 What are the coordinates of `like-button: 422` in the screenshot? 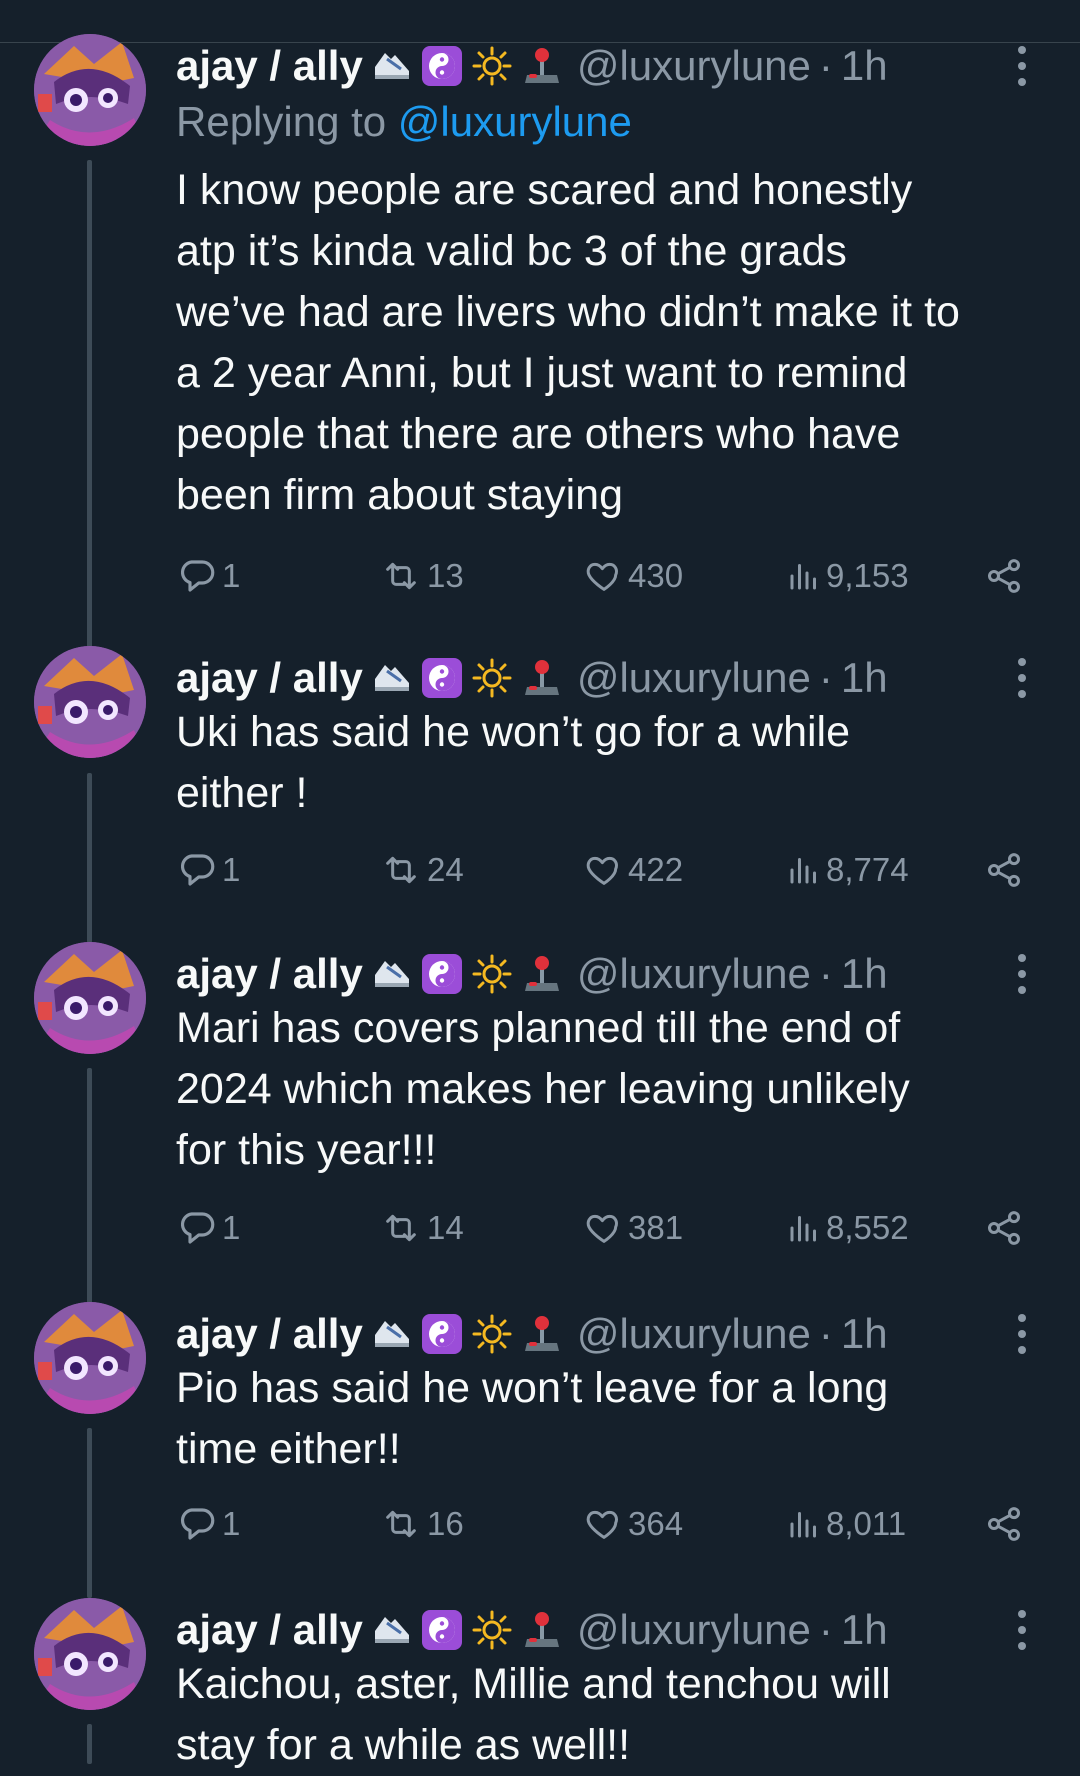 It's located at (633, 870).